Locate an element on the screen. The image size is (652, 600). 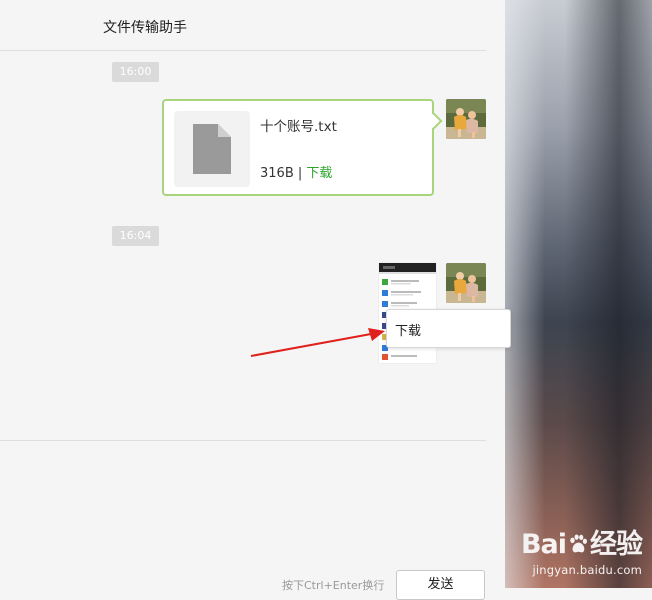
watermark-brand-left: Bai is located at coordinates (543, 544).